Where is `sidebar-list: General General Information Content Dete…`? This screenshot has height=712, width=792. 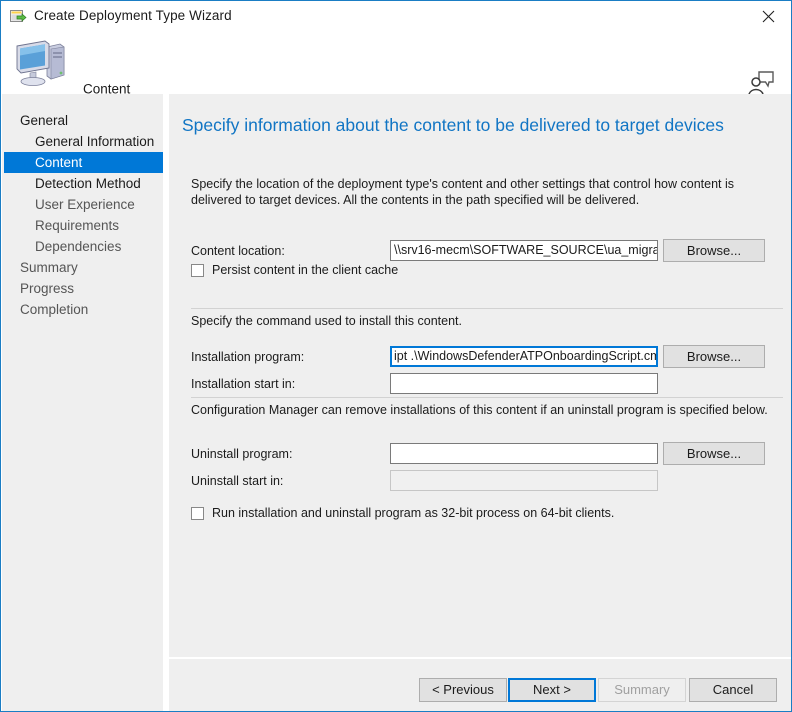
sidebar-list: General General Information Content Dete… is located at coordinates (82, 215).